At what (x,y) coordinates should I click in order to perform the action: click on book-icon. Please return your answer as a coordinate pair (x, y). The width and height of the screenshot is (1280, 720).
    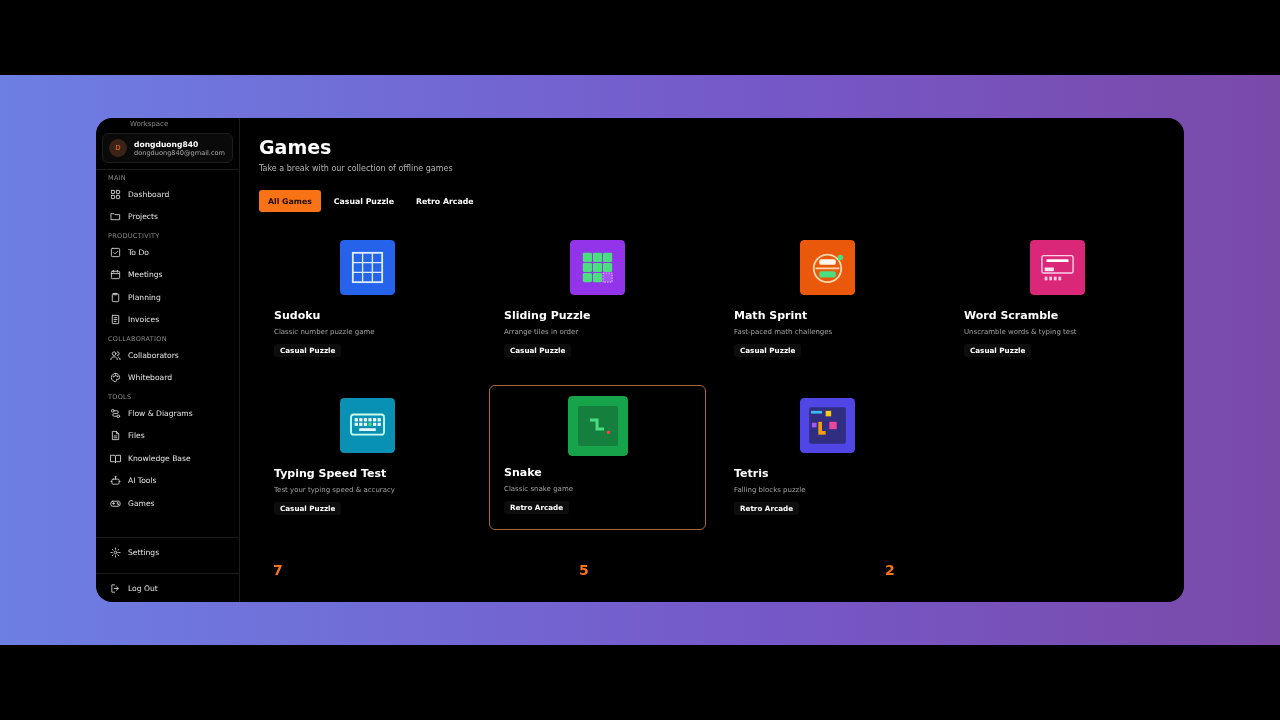
    Looking at the image, I should click on (115, 458).